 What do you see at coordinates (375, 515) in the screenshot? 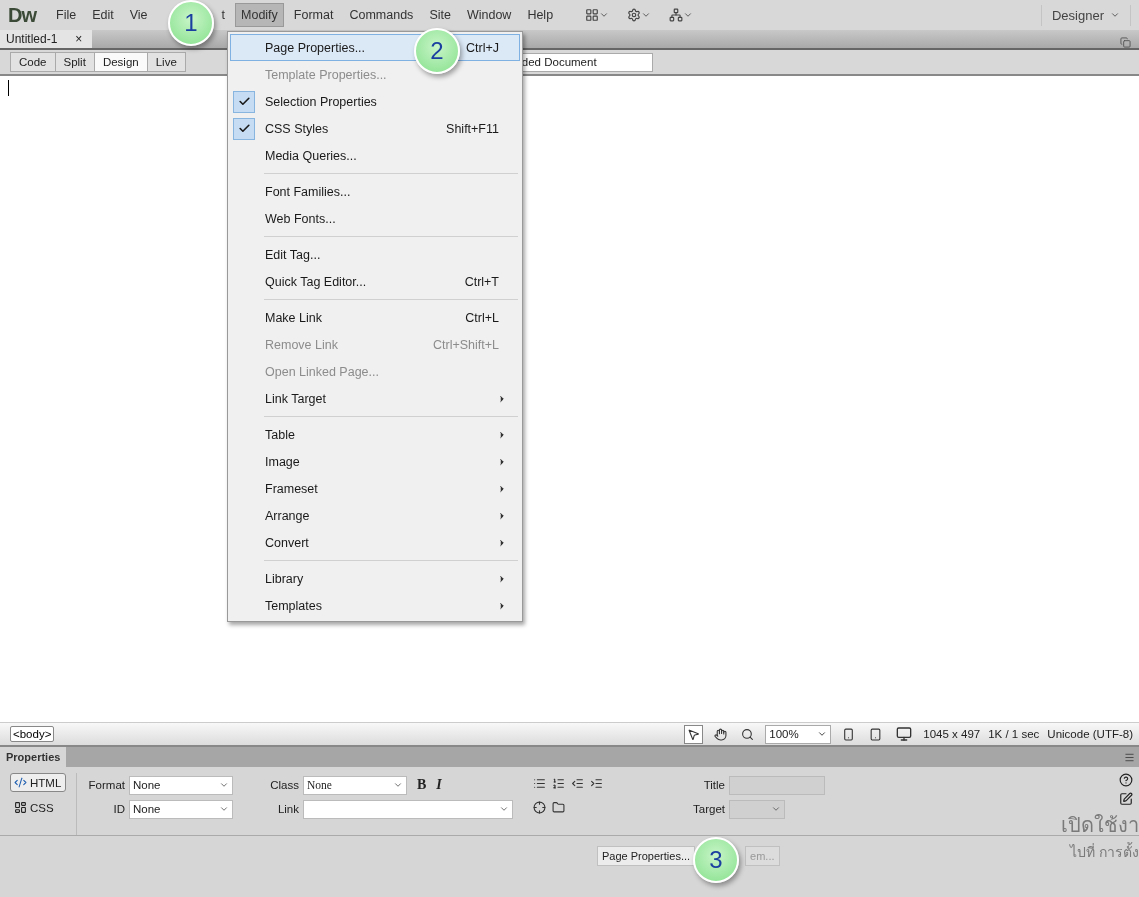
I see `menu-option: Arrange` at bounding box center [375, 515].